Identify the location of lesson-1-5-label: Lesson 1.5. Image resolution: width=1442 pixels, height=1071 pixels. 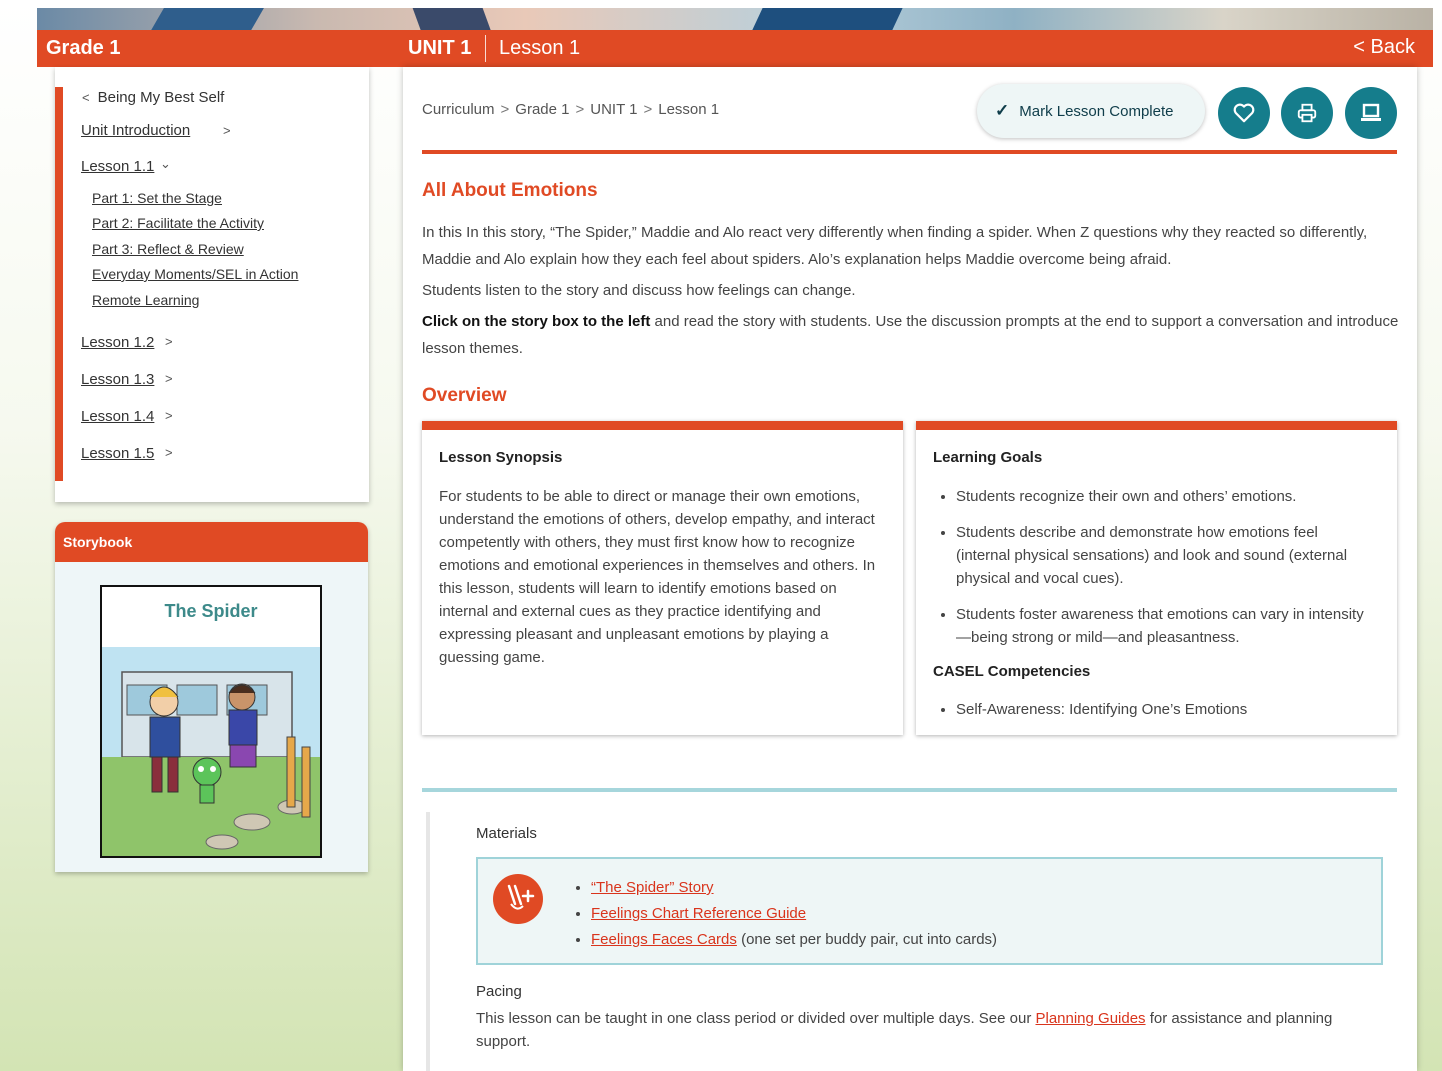
(118, 453).